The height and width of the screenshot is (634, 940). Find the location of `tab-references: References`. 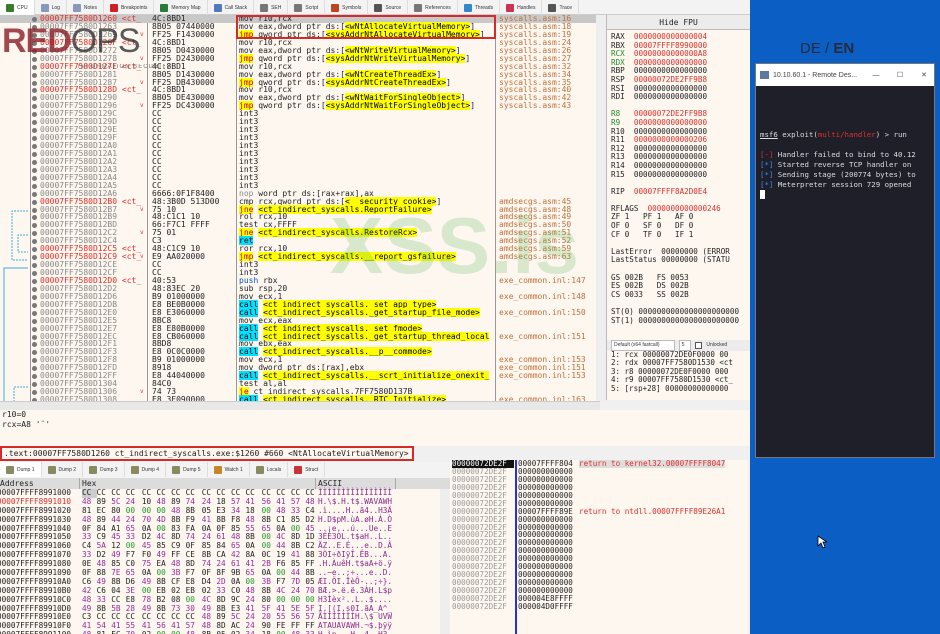

tab-references: References is located at coordinates (433, 7).